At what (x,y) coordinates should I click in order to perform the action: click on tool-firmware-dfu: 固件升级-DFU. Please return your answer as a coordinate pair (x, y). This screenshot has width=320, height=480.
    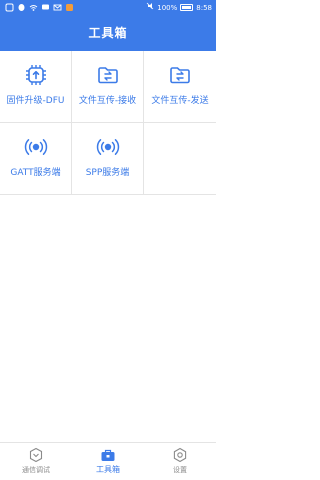
    Looking at the image, I should click on (36, 87).